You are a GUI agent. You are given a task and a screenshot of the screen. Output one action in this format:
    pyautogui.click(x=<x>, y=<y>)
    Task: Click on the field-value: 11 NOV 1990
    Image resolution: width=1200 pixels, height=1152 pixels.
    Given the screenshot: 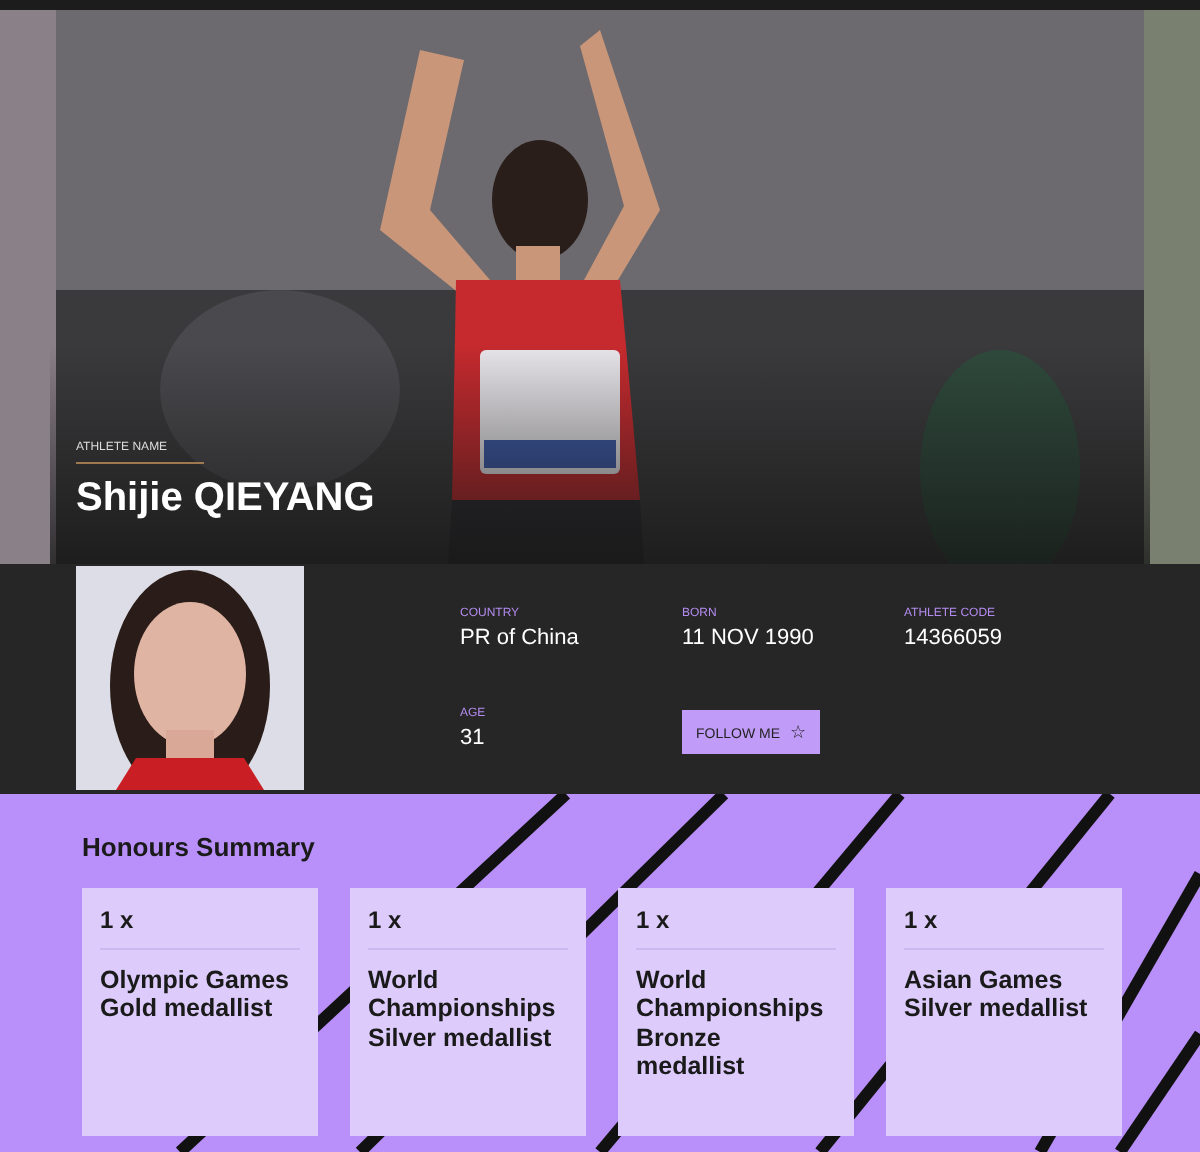 What is the action you would take?
    pyautogui.click(x=748, y=638)
    